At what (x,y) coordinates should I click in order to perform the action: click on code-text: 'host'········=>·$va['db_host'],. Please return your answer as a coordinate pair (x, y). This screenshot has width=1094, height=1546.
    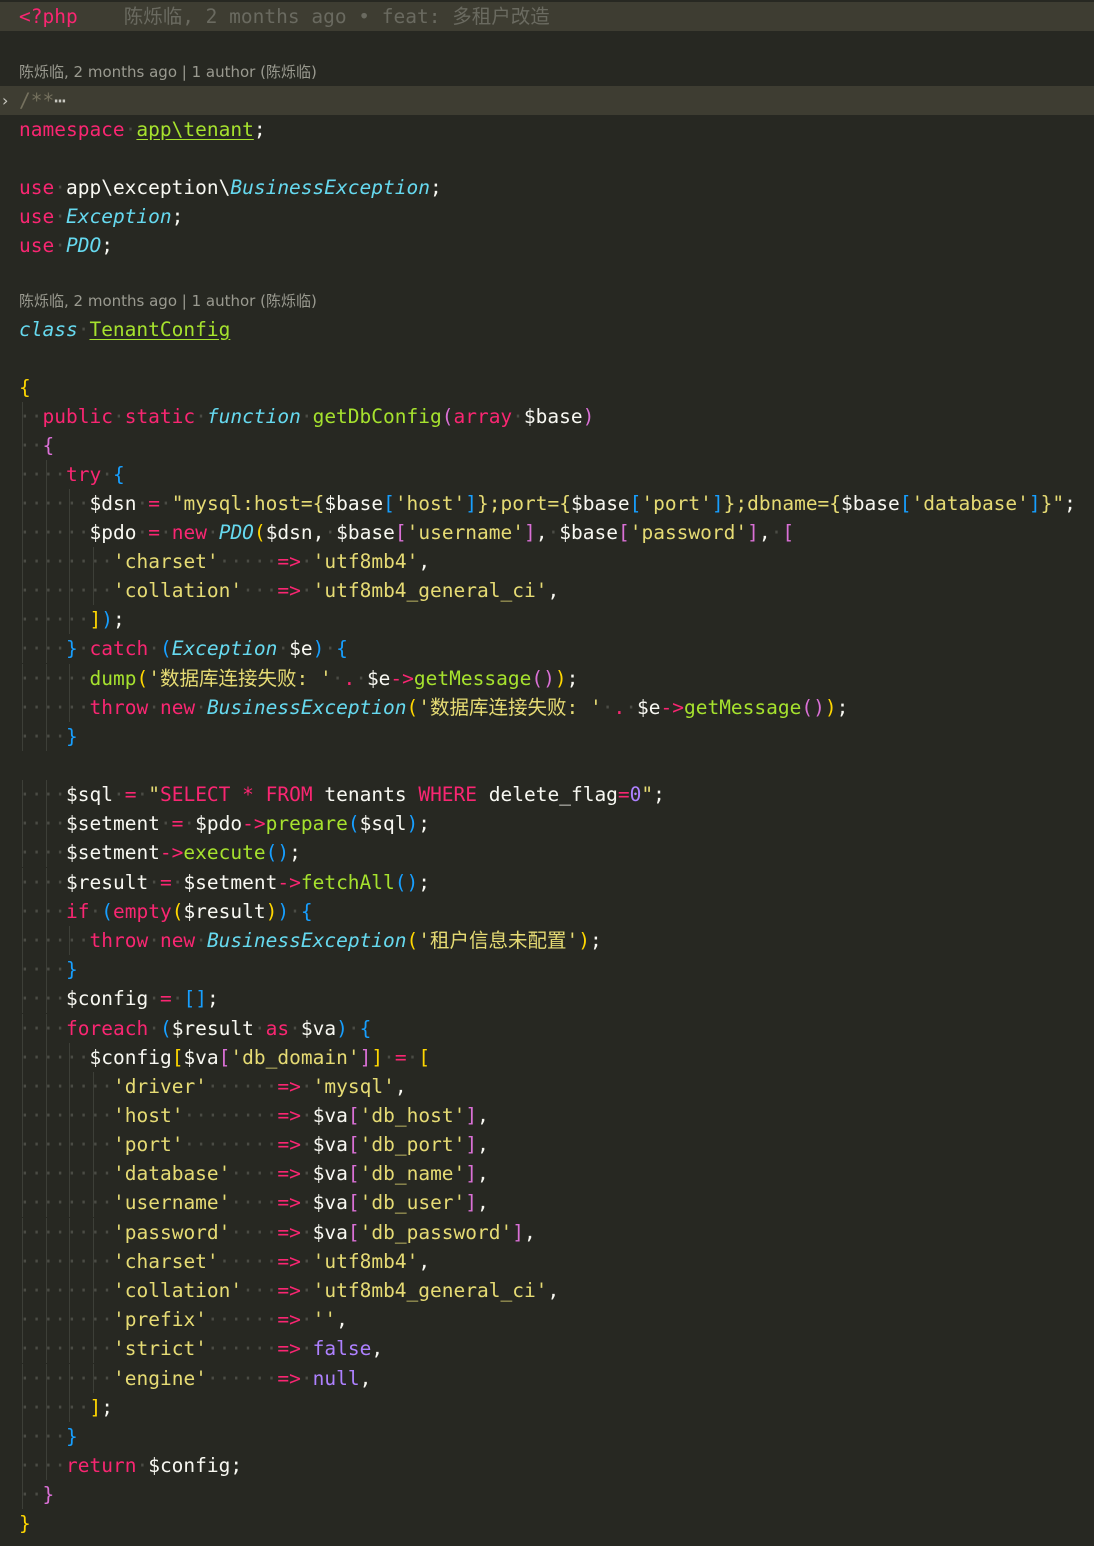
    Looking at the image, I should click on (301, 1115).